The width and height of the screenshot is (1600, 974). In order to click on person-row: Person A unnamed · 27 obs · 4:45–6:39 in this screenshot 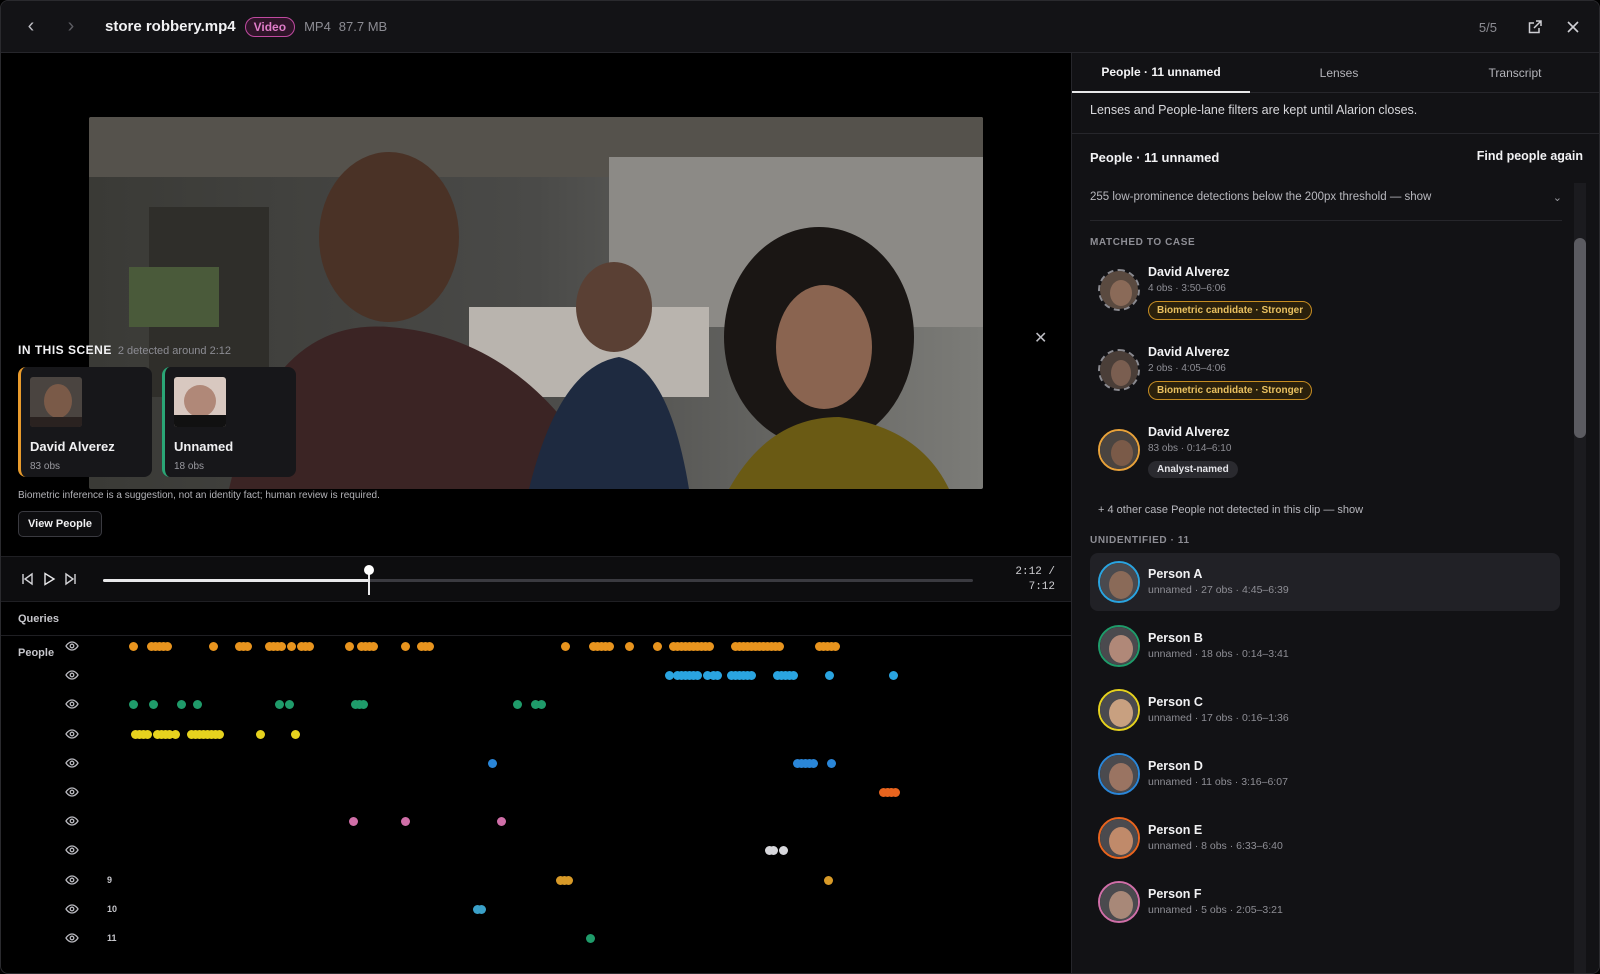, I will do `click(1325, 582)`.